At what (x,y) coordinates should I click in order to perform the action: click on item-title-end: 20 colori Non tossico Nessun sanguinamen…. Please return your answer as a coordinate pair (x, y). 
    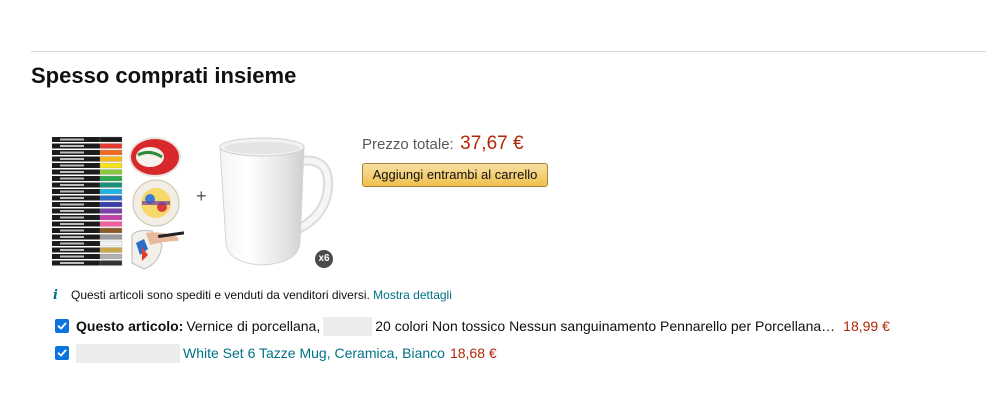
    Looking at the image, I should click on (605, 326).